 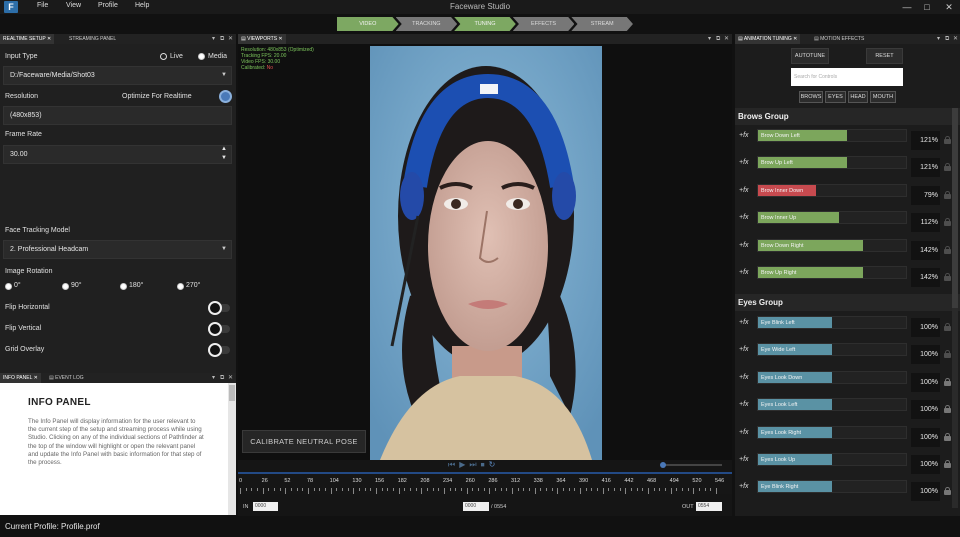 What do you see at coordinates (847, 302) in the screenshot?
I see `eyes-group-header: Eyes Group` at bounding box center [847, 302].